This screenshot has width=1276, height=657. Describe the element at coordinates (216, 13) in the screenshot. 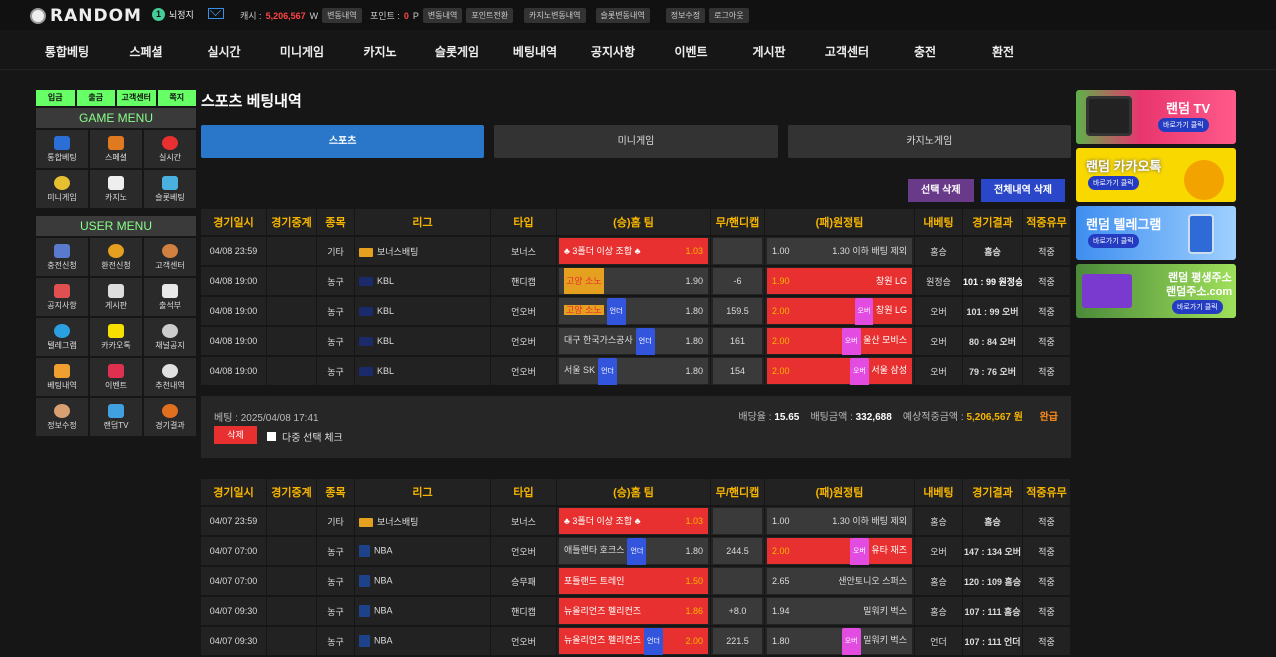

I see `mail-icon` at that location.